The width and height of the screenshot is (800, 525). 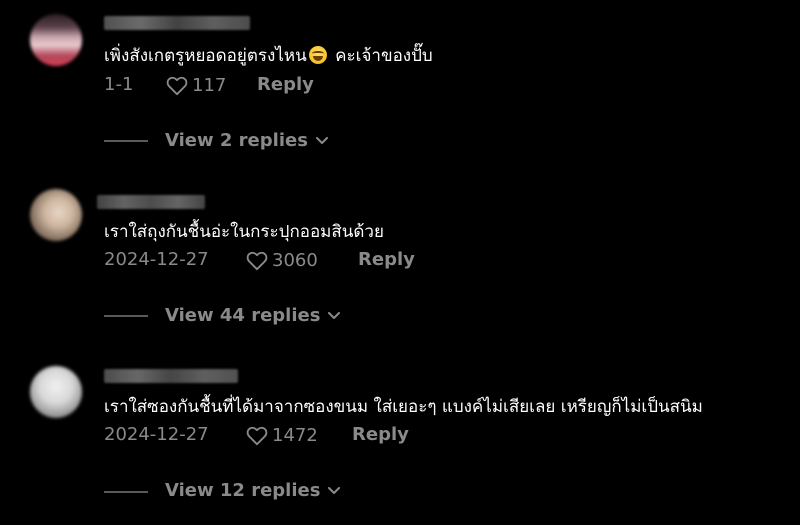 What do you see at coordinates (209, 85) in the screenshot?
I see `like-count: 117` at bounding box center [209, 85].